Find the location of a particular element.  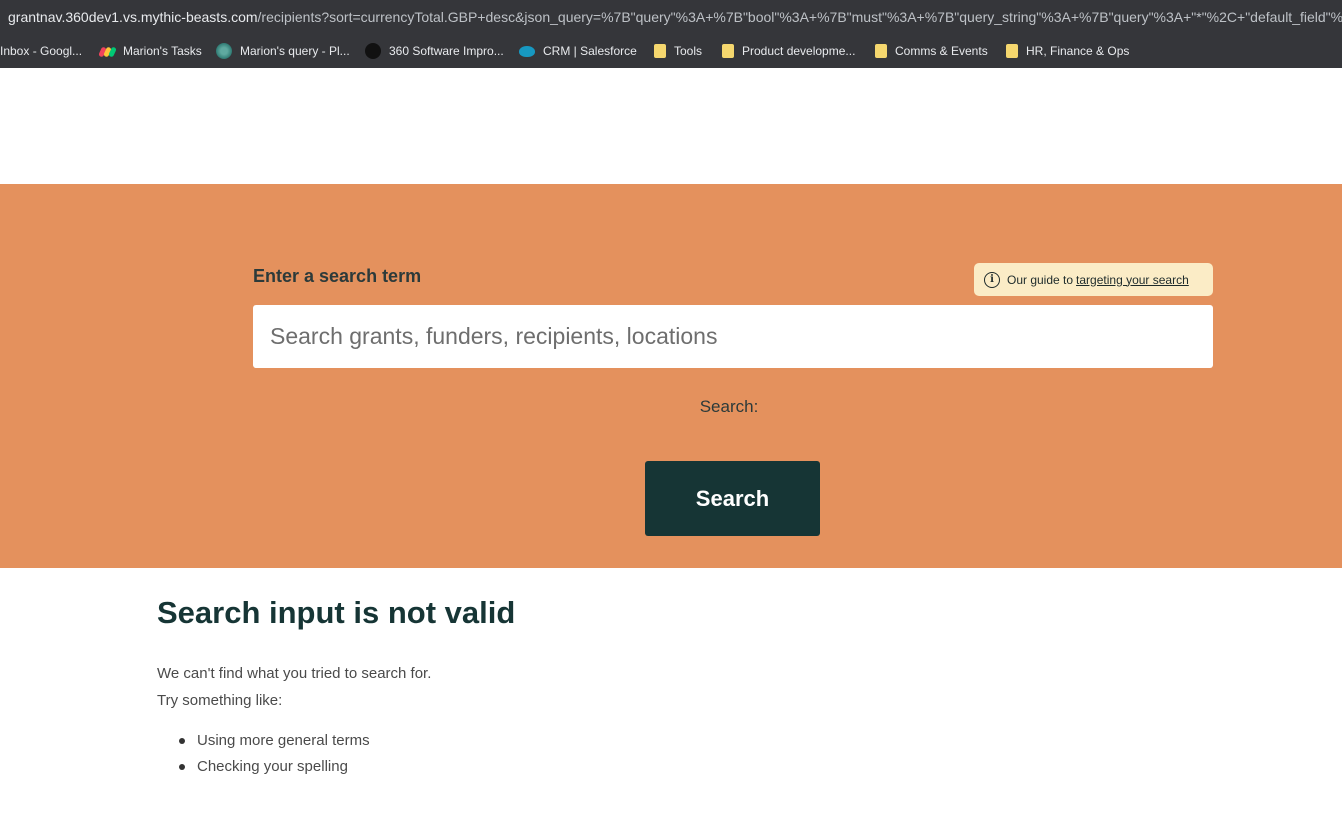

search-button: Search is located at coordinates (732, 498).